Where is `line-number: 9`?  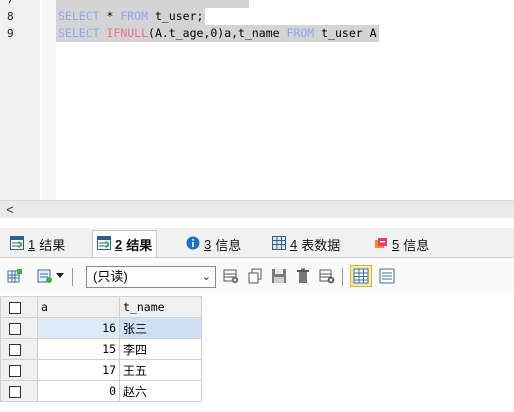
line-number: 9 is located at coordinates (10, 33).